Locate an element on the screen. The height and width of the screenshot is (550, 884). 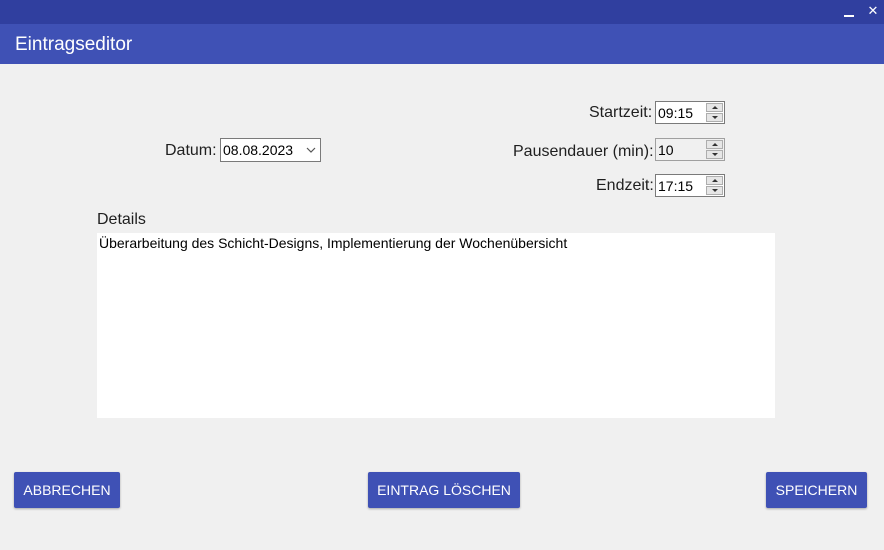
end-time-stepper: 17:15 is located at coordinates (690, 185).